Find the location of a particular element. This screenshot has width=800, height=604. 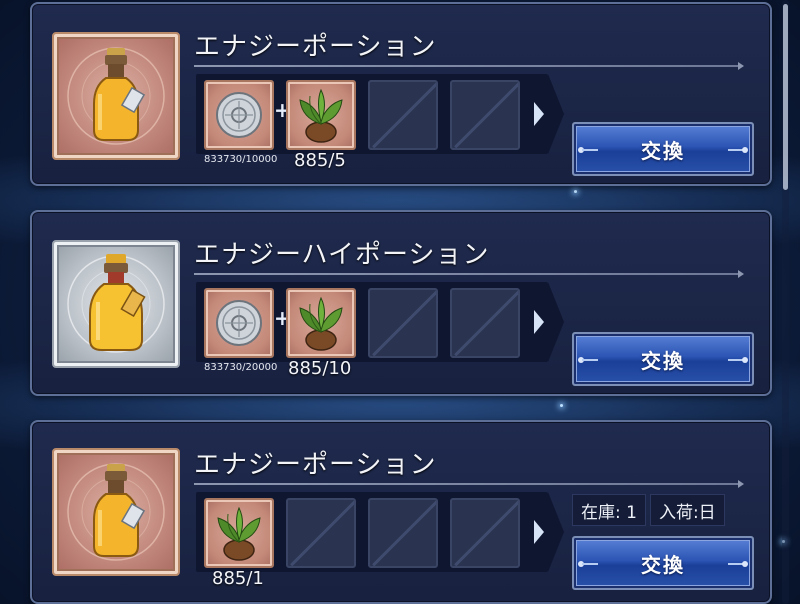

material-count: 885/10 is located at coordinates (320, 368).